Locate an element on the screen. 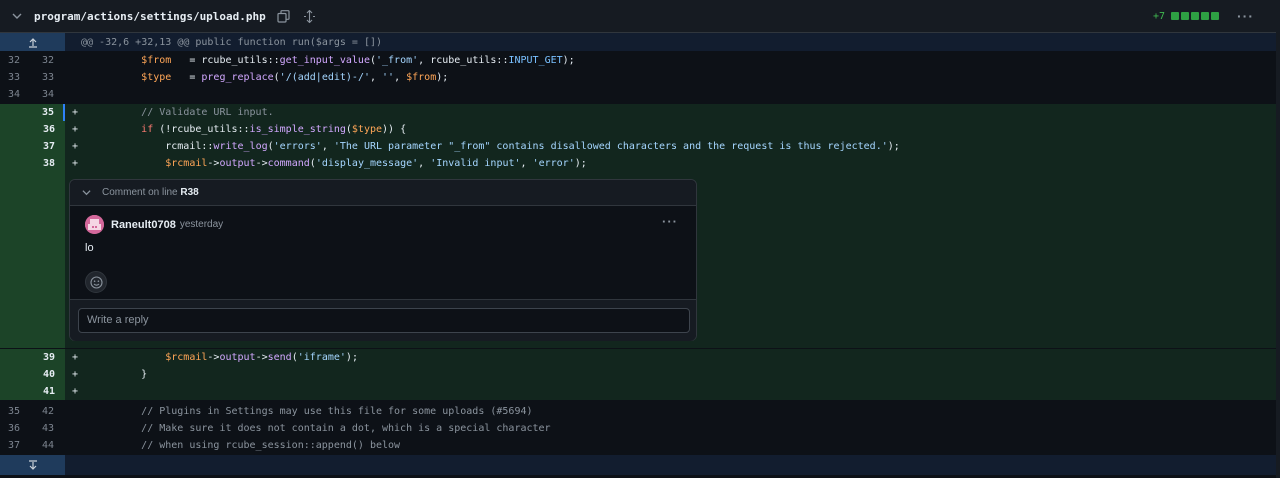 This screenshot has width=1280, height=478. new-line-number: 33 is located at coordinates (49, 77).